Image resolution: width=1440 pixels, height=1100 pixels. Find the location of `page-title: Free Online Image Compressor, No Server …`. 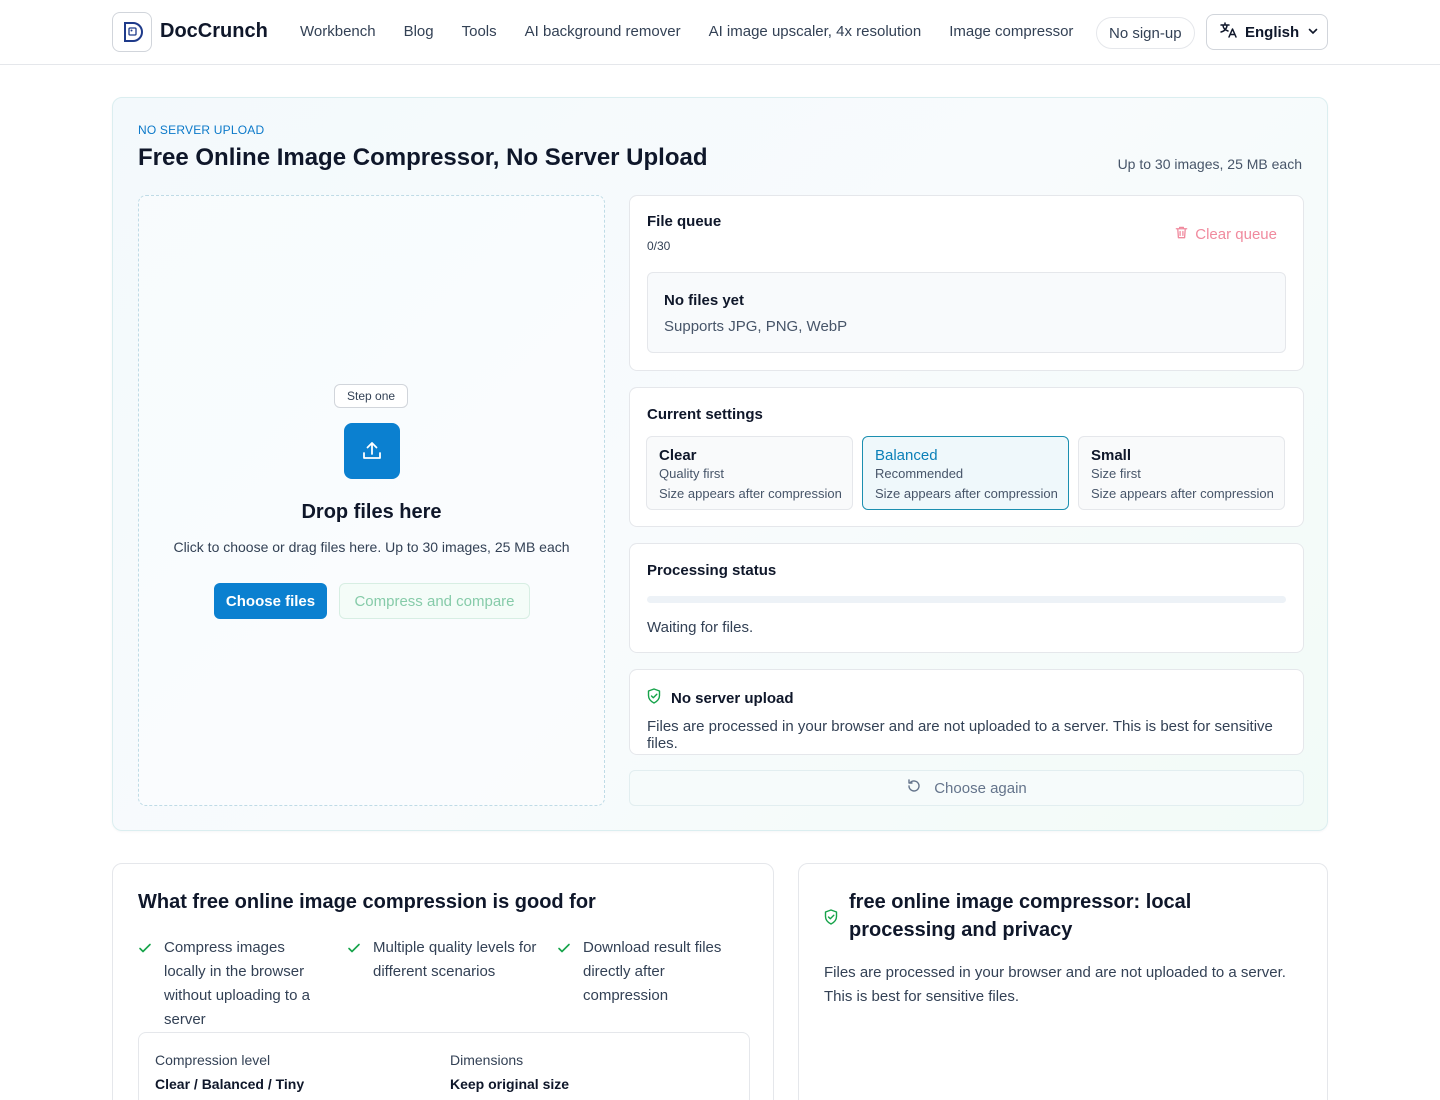

page-title: Free Online Image Compressor, No Server … is located at coordinates (423, 157).